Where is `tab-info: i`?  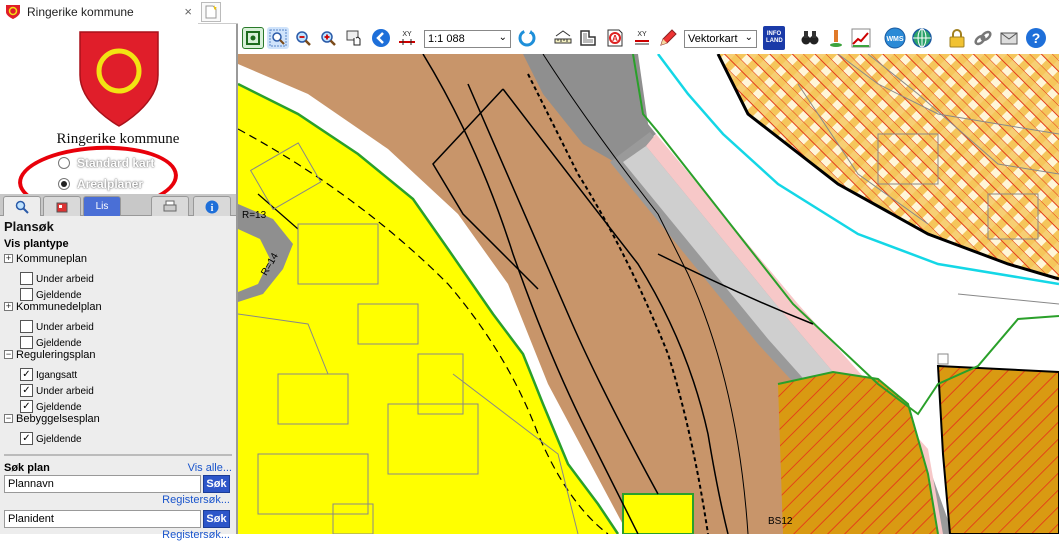 tab-info: i is located at coordinates (212, 206).